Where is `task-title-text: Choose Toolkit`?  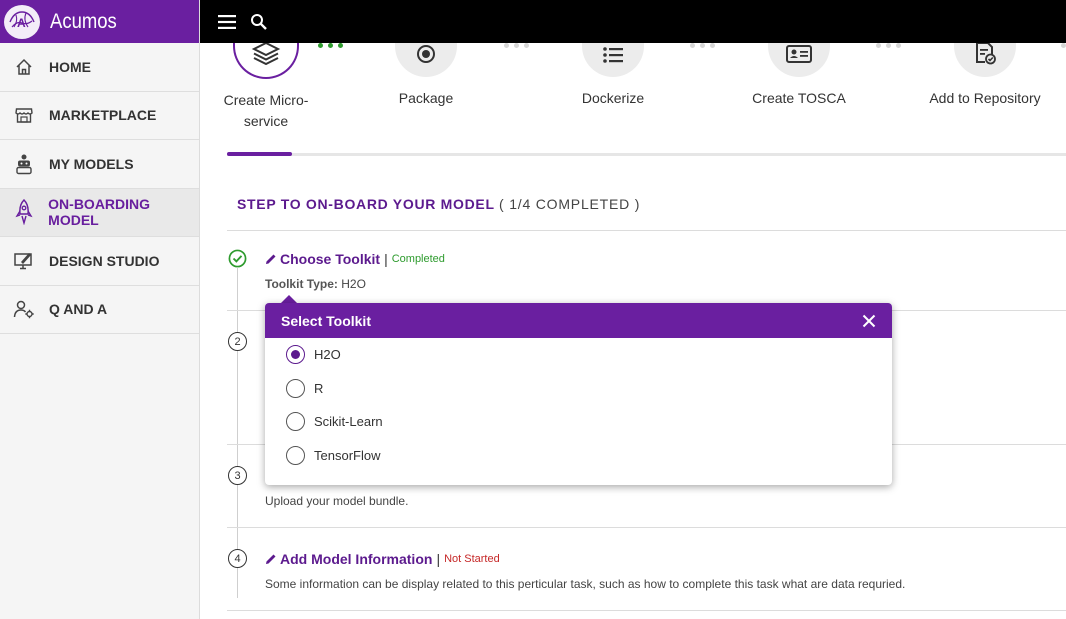 task-title-text: Choose Toolkit is located at coordinates (330, 259).